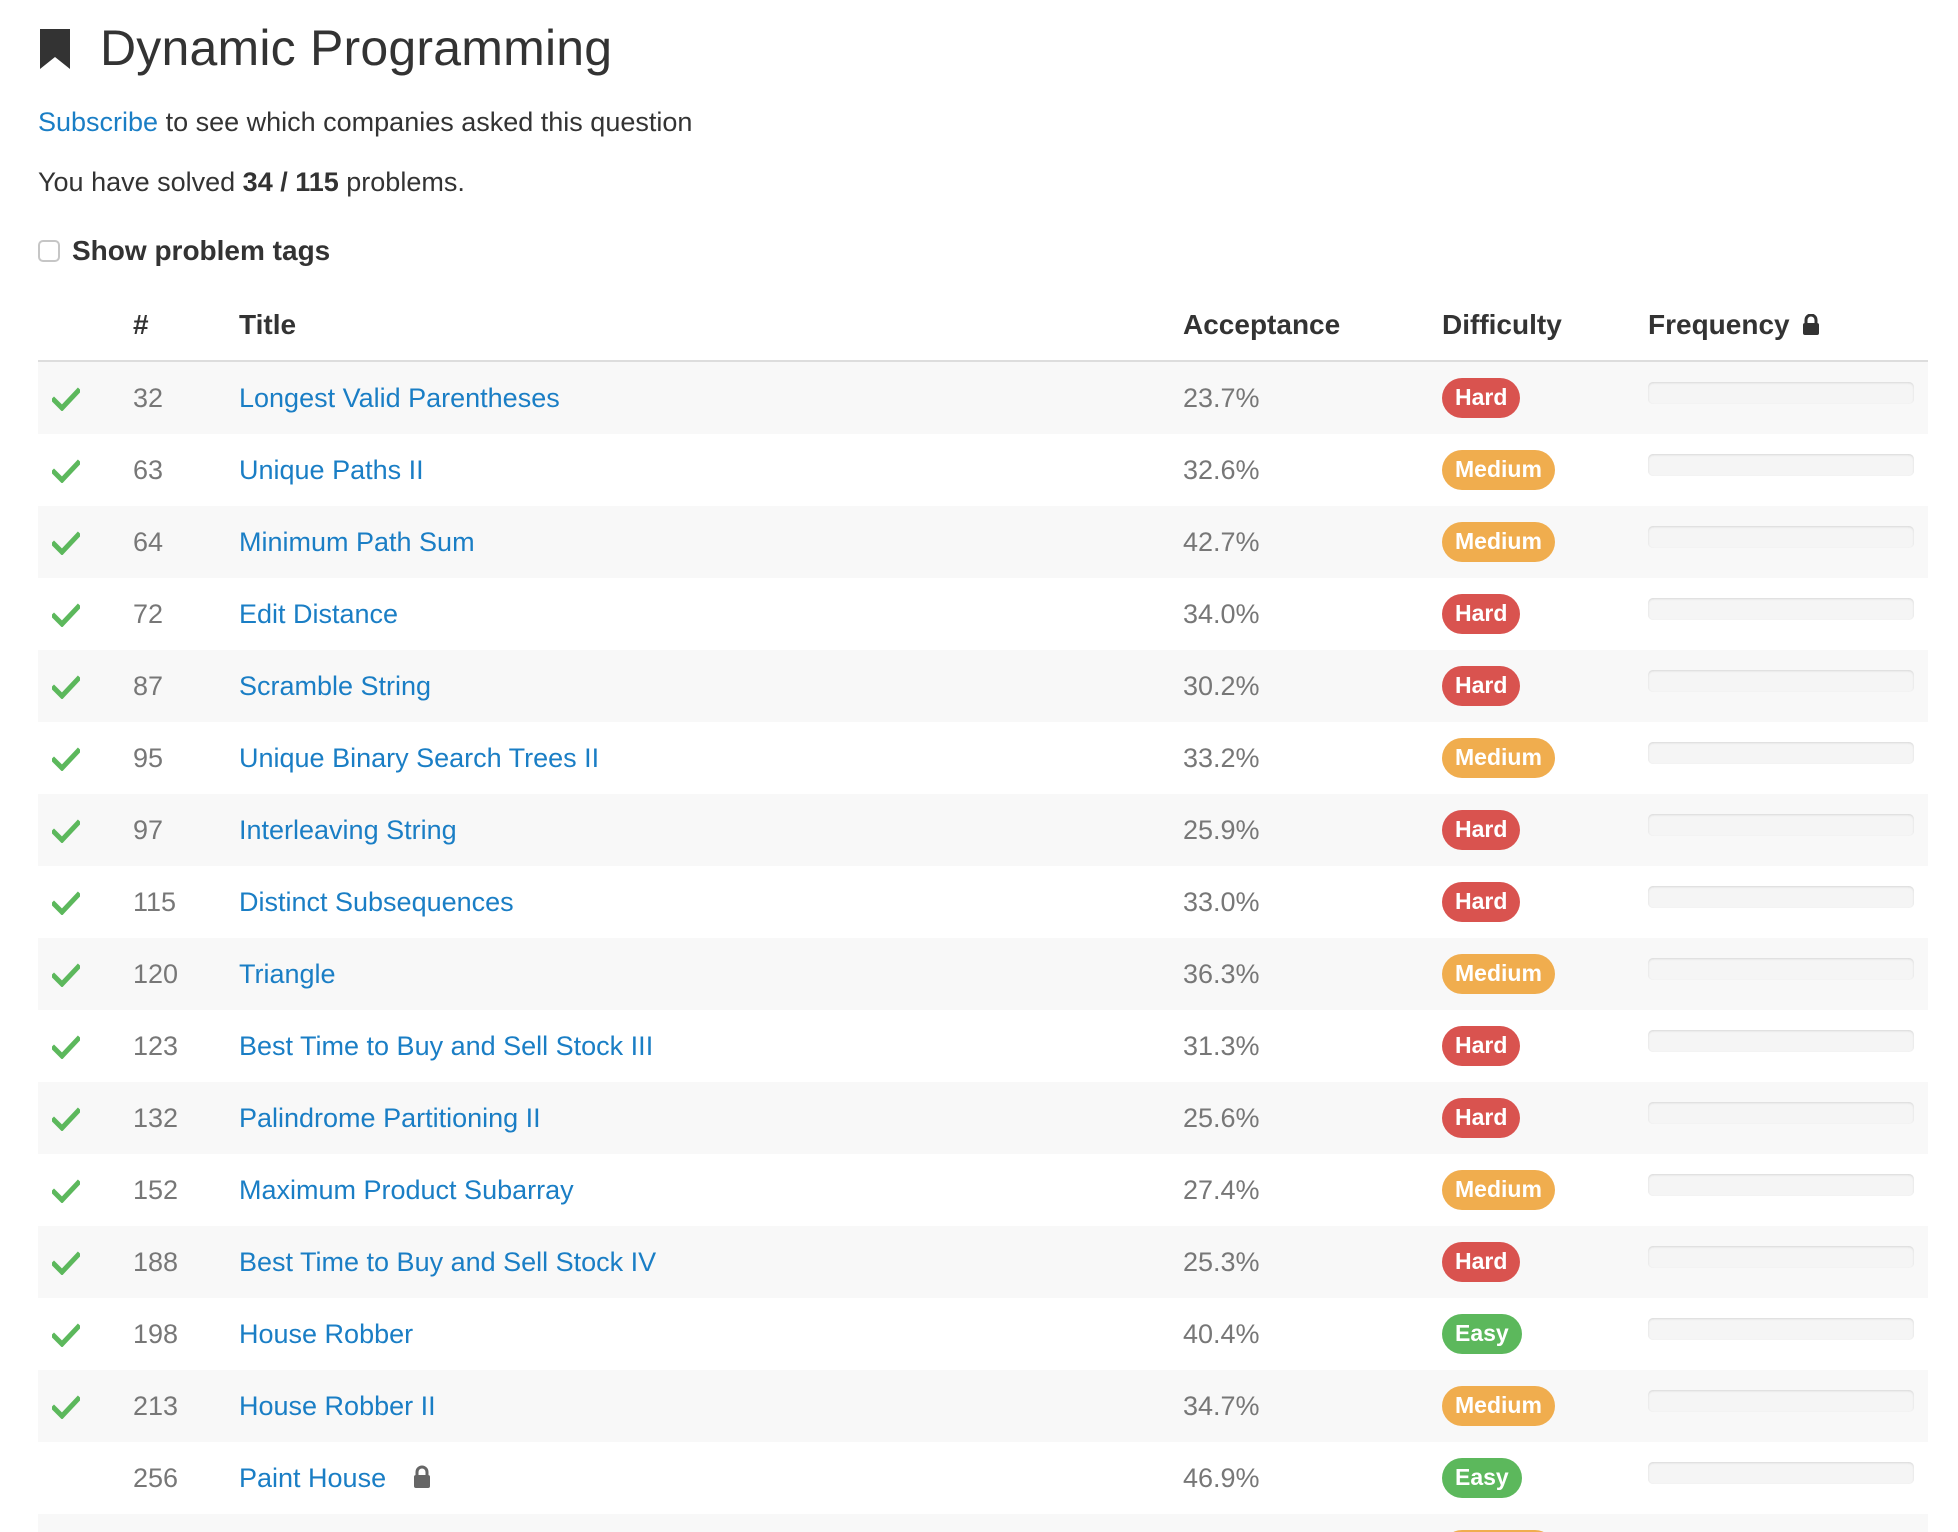  Describe the element at coordinates (711, 326) in the screenshot. I see `header-title: Title` at that location.